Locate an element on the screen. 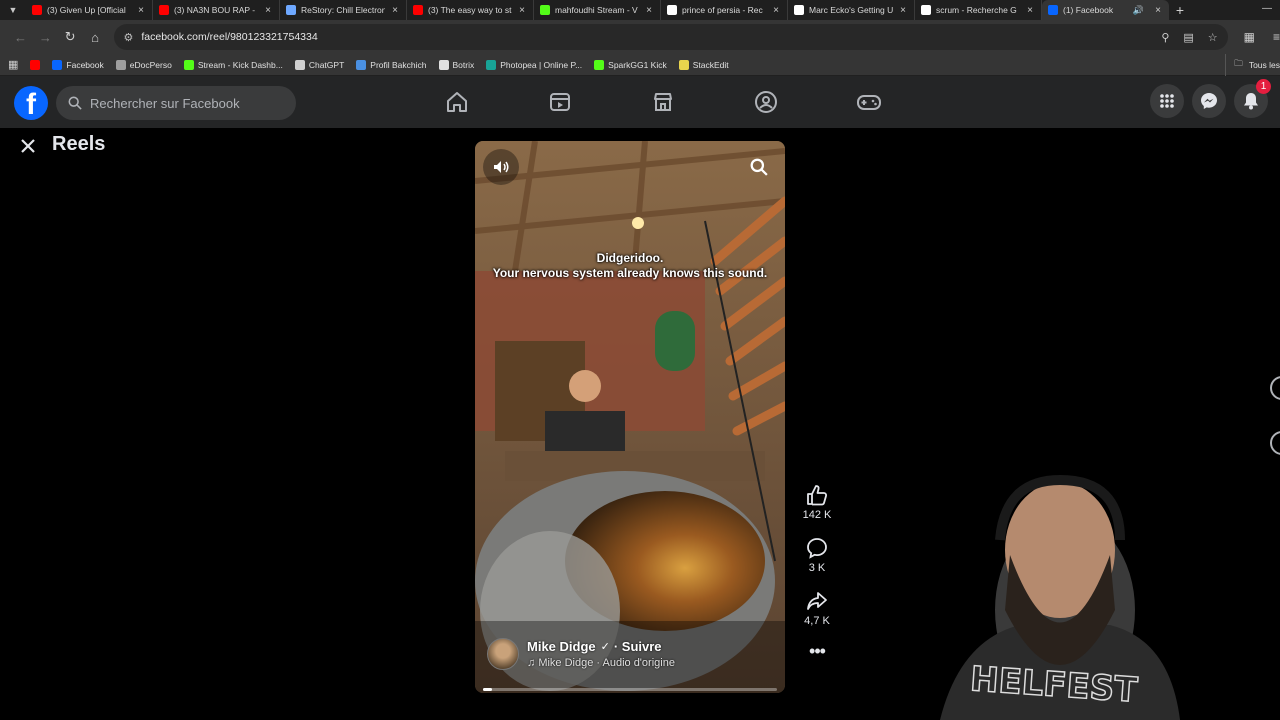 This screenshot has height=720, width=1280. tab-title: scrum - Recherche G is located at coordinates (976, 10).